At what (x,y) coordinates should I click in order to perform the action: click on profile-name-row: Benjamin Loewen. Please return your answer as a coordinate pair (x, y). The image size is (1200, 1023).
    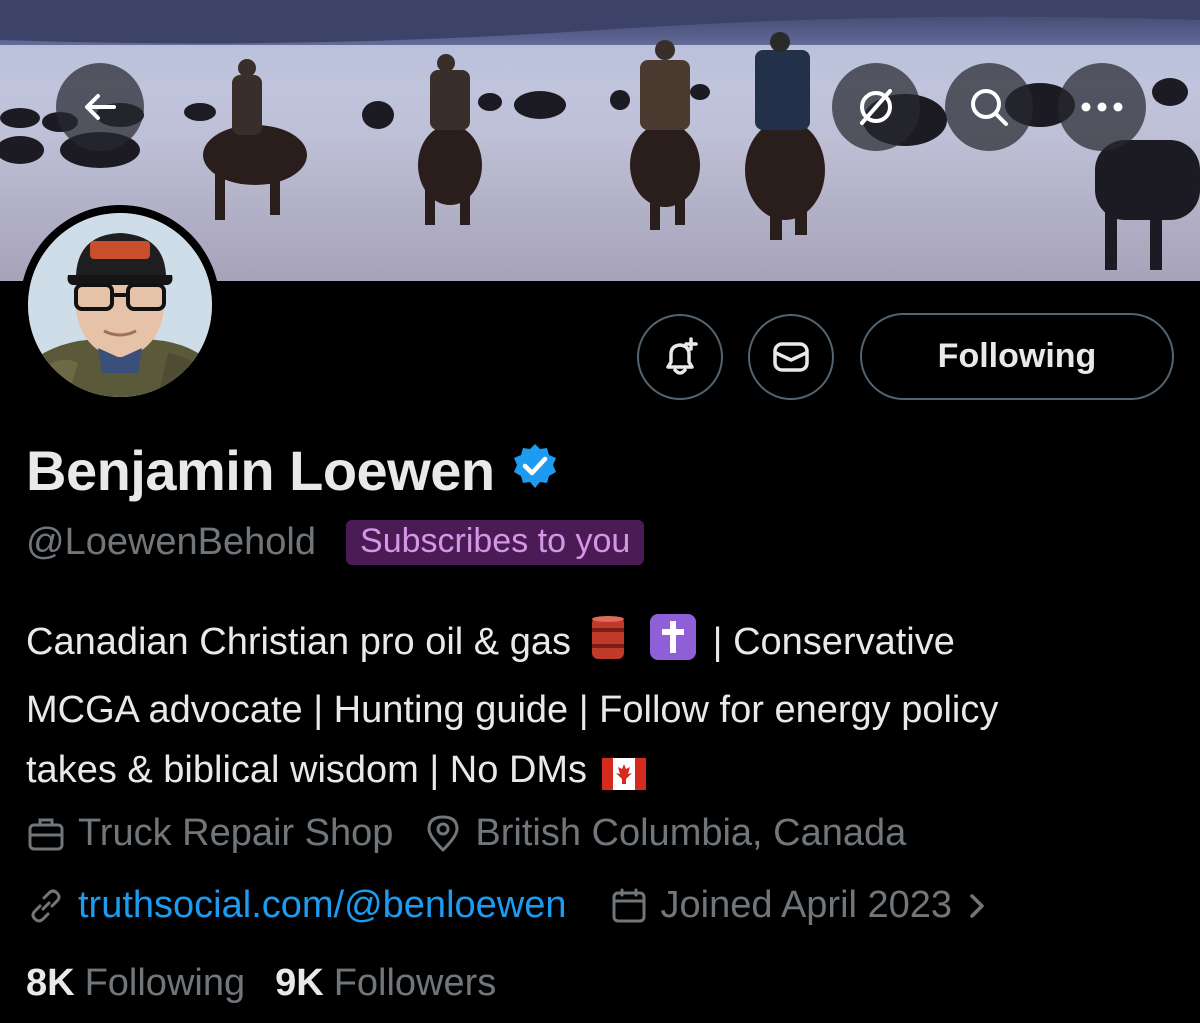
    Looking at the image, I should click on (292, 470).